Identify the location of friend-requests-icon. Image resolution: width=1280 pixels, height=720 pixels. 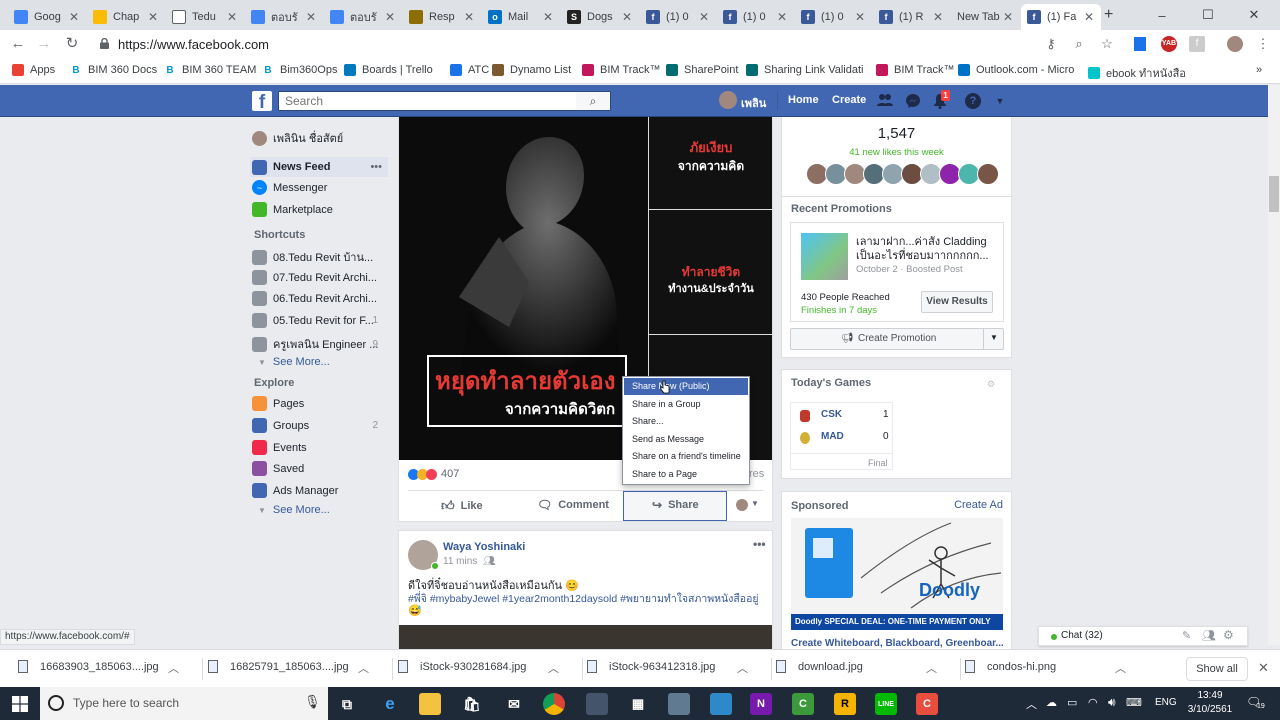
(885, 101).